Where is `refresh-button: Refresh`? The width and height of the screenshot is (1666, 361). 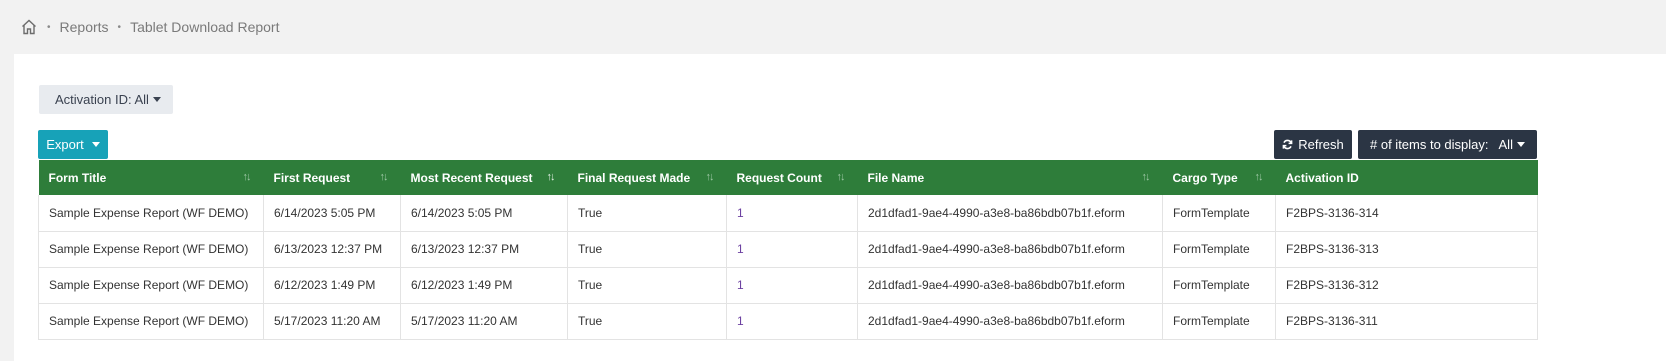 refresh-button: Refresh is located at coordinates (1313, 144).